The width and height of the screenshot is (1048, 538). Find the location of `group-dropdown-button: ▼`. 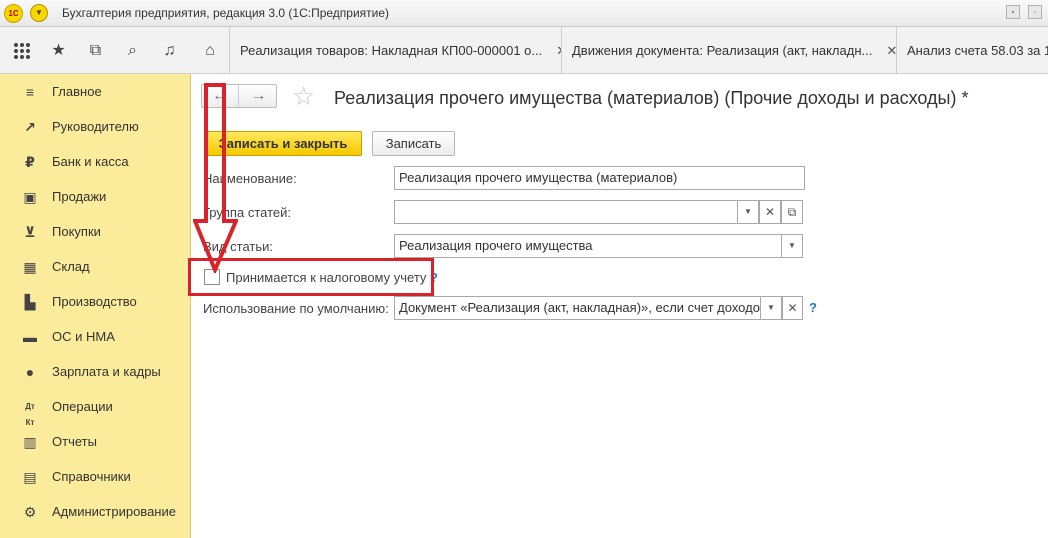

group-dropdown-button: ▼ is located at coordinates (748, 212).